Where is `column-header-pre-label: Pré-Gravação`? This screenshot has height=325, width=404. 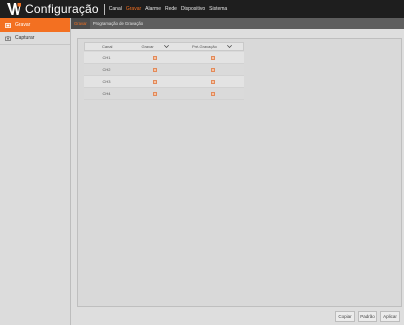 column-header-pre-label: Pré-Gravação is located at coordinates (204, 46).